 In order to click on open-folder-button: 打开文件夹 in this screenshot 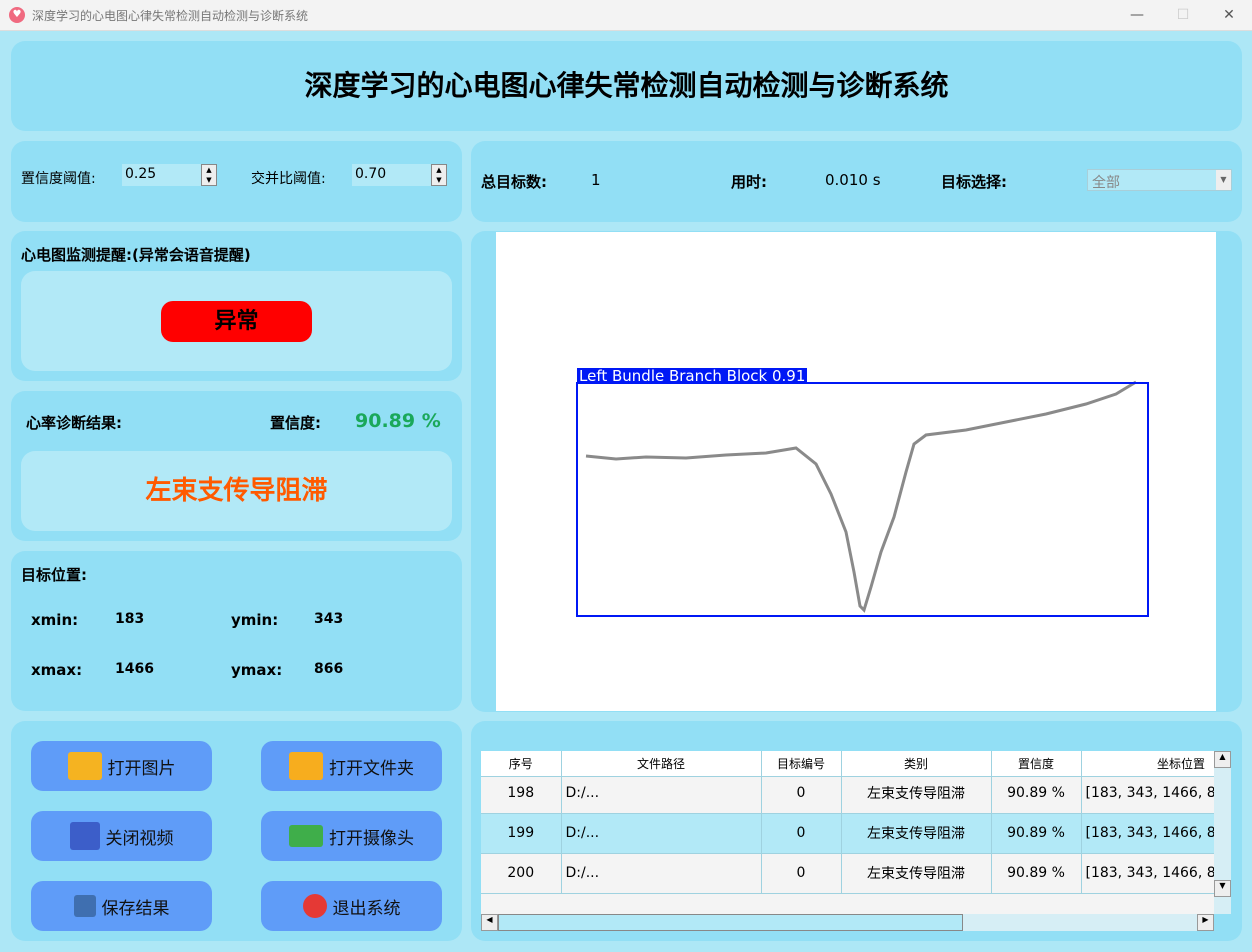, I will do `click(351, 766)`.